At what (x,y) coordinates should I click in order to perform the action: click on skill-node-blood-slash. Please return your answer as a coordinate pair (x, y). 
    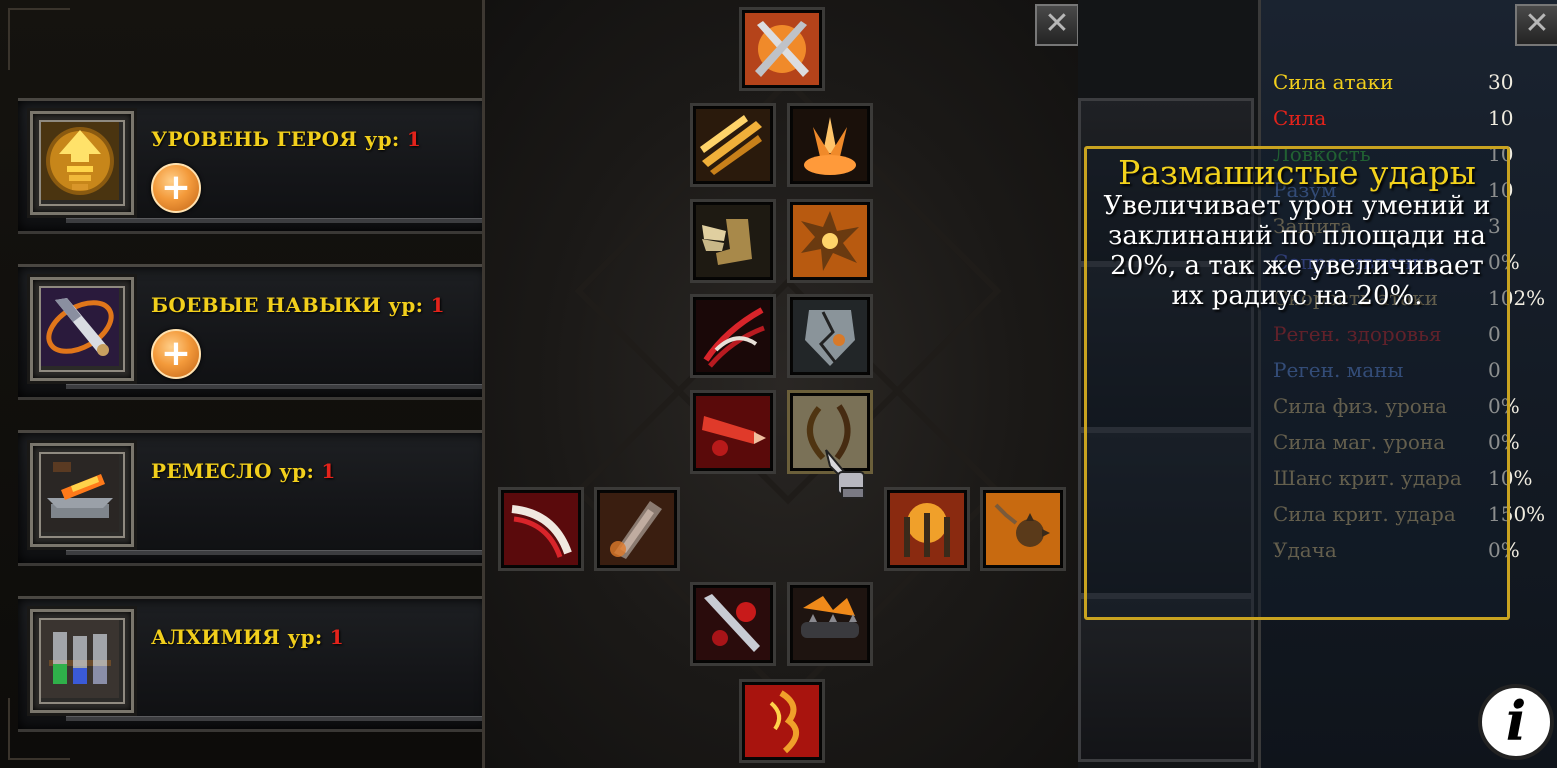
    Looking at the image, I should click on (541, 529).